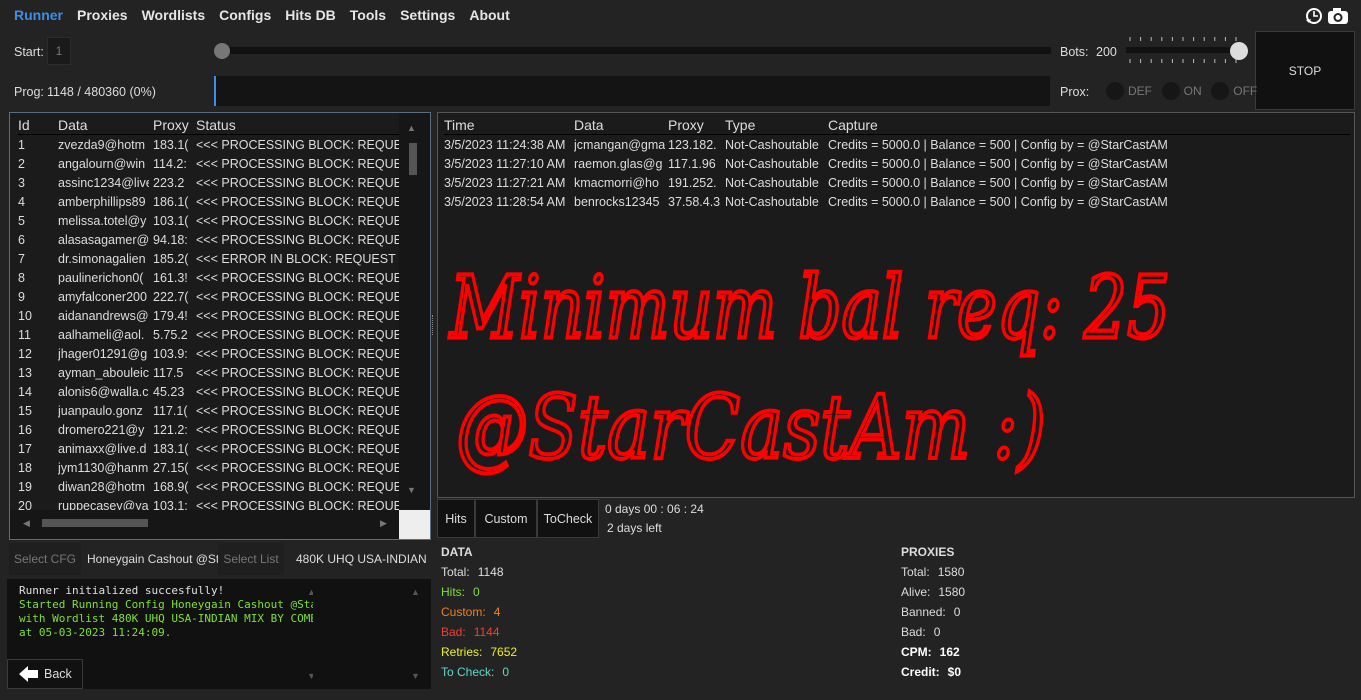 Image resolution: width=1361 pixels, height=700 pixels. Describe the element at coordinates (222, 51) in the screenshot. I see `start-slider-thumb` at that location.